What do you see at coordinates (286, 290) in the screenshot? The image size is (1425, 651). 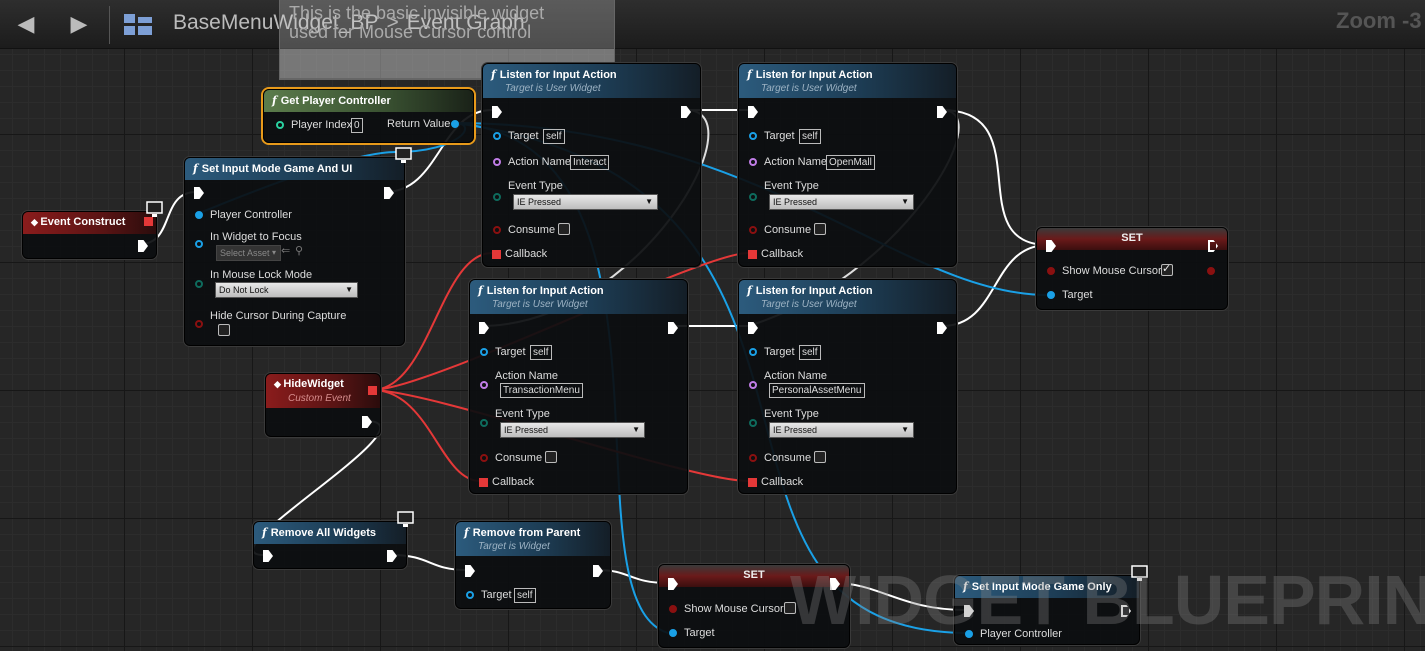 I see `mouse-lock-dropdown: Do Not Lock ▼` at bounding box center [286, 290].